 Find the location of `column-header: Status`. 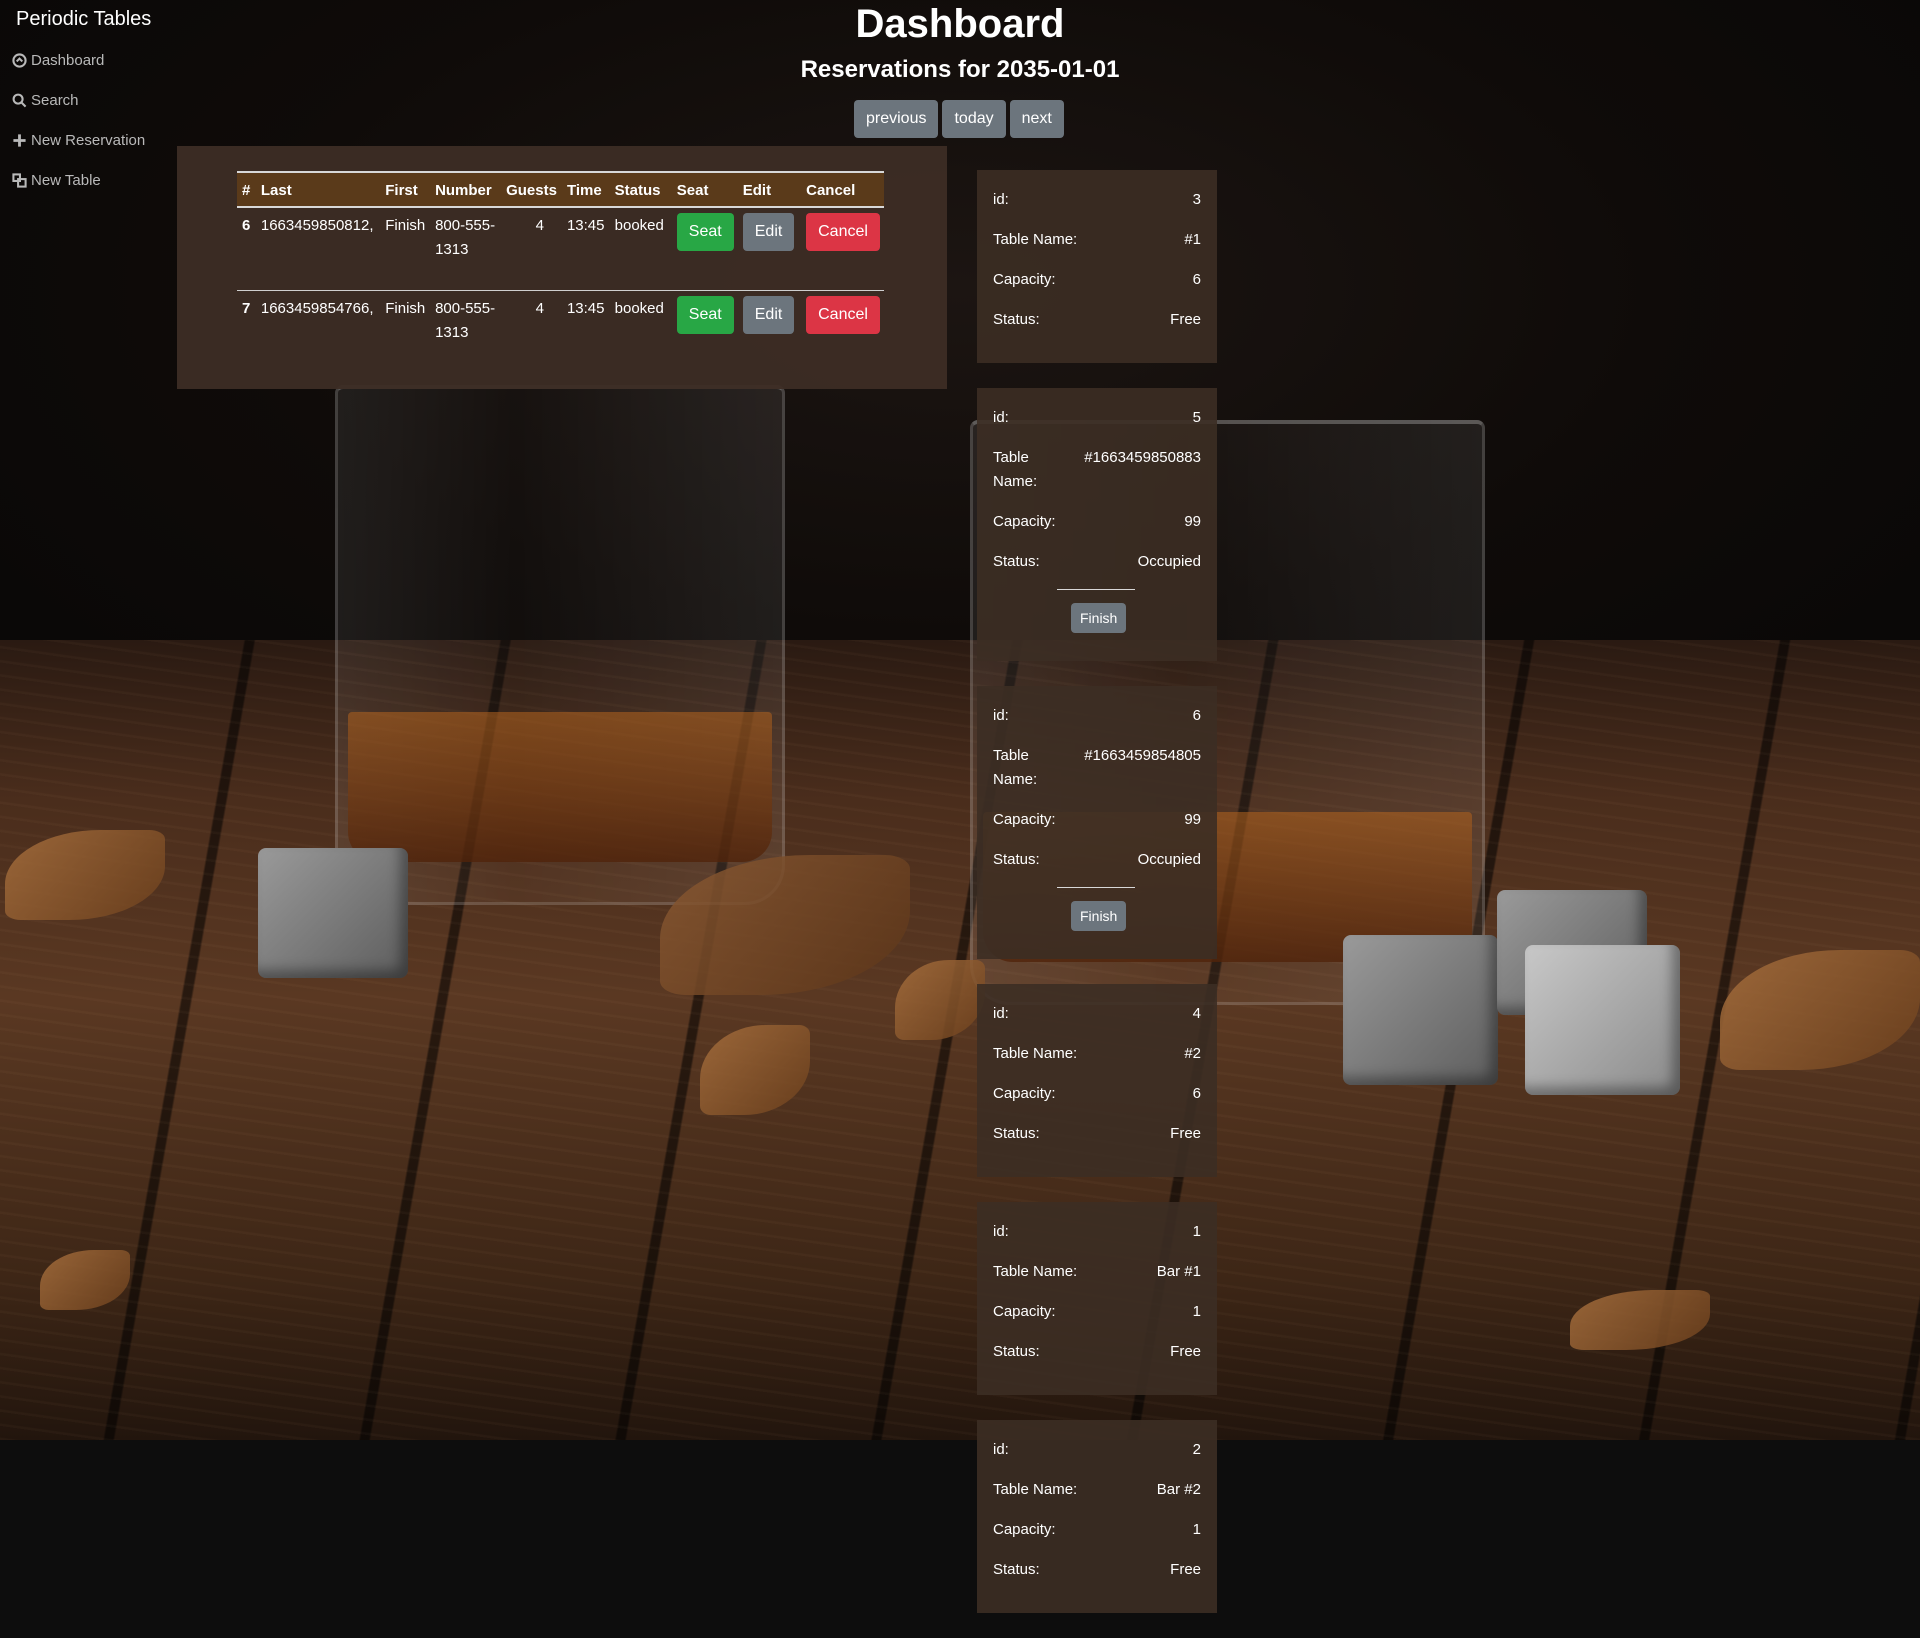

column-header: Status is located at coordinates (637, 190).